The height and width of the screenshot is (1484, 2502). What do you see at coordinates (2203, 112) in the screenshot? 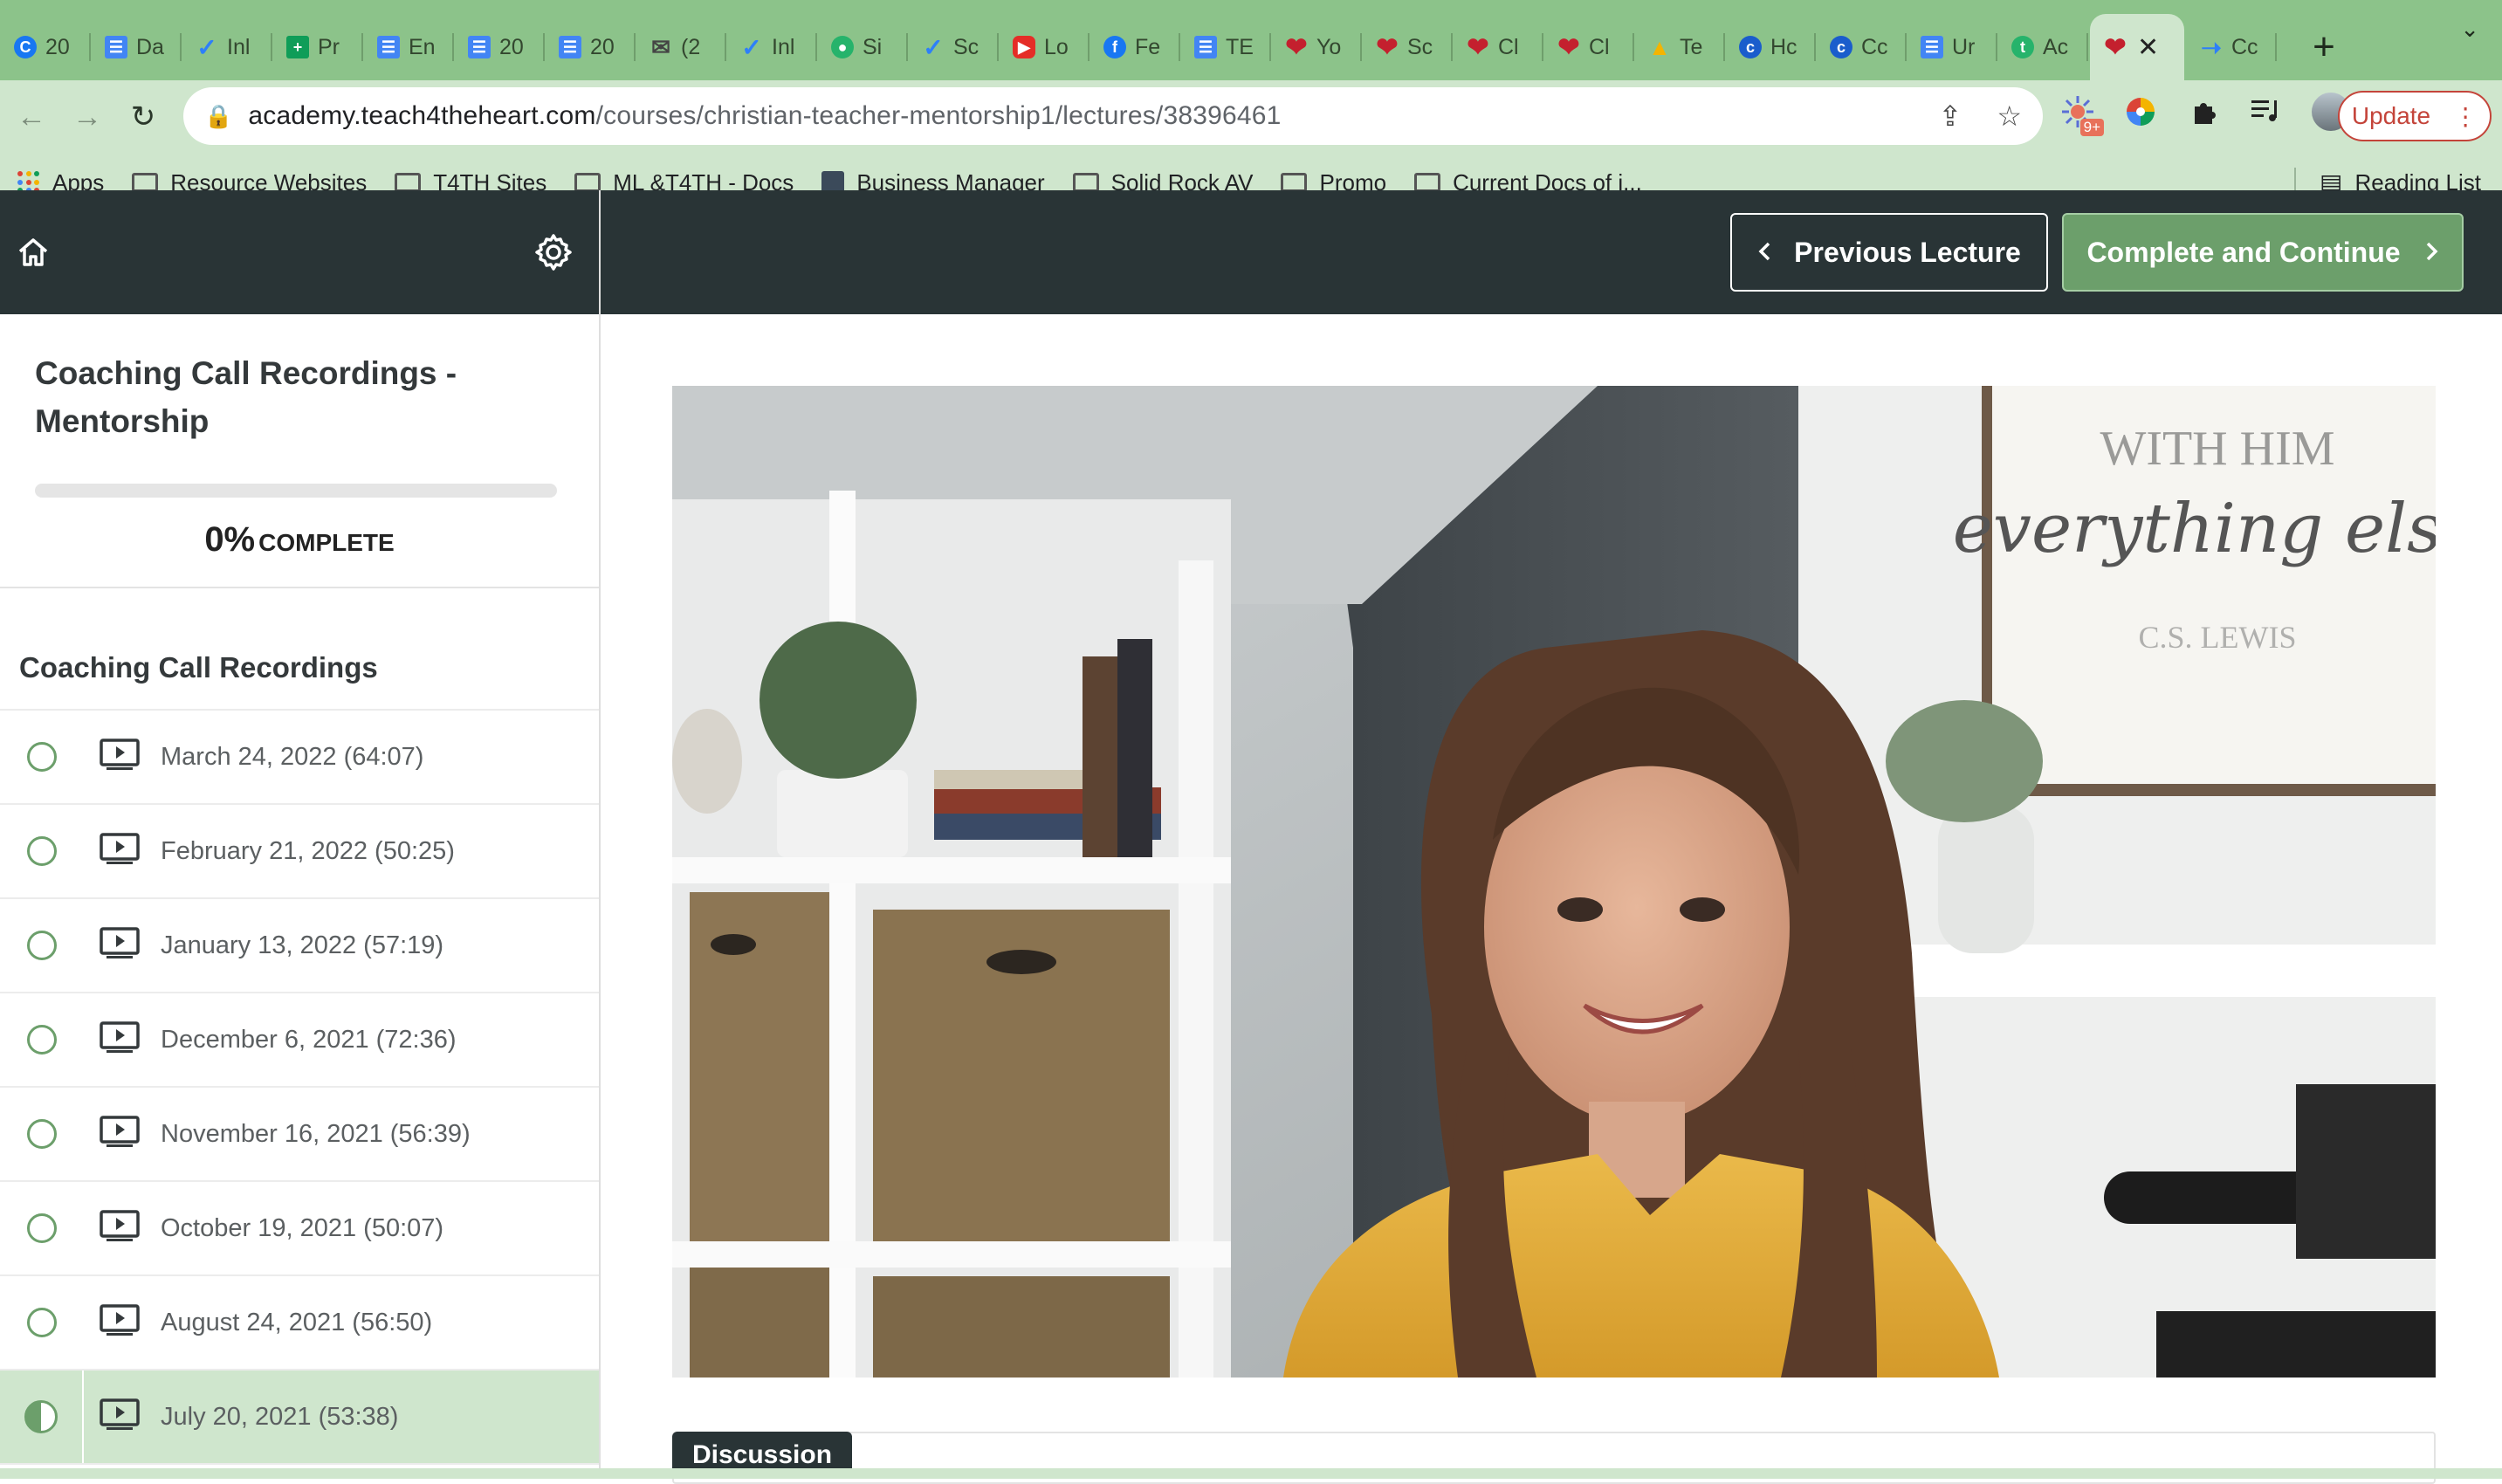
I see `puzzle-extensions-icon` at bounding box center [2203, 112].